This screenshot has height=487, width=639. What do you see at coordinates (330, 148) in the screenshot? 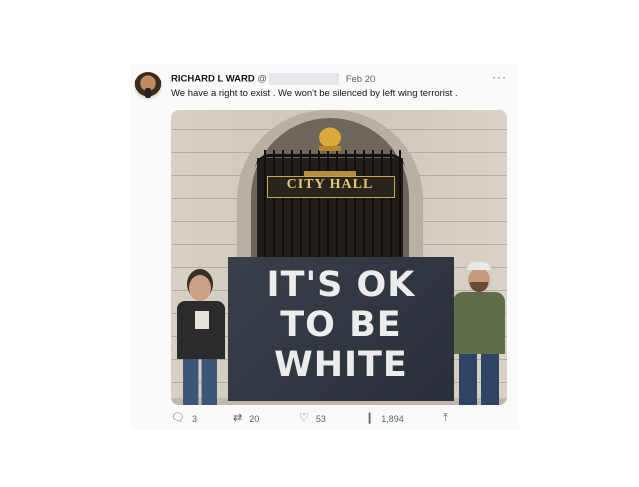
I see `eagle-base` at bounding box center [330, 148].